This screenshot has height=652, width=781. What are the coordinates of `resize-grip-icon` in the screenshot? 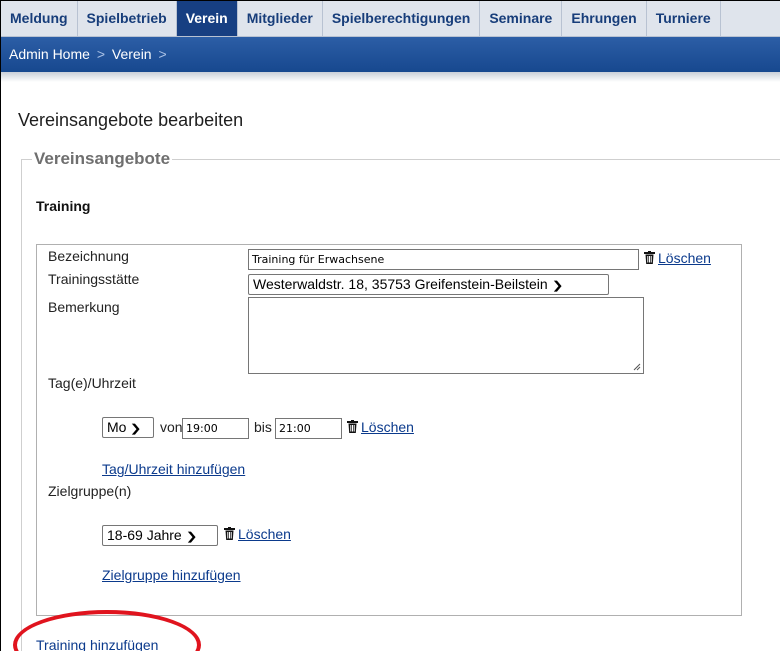 It's located at (637, 367).